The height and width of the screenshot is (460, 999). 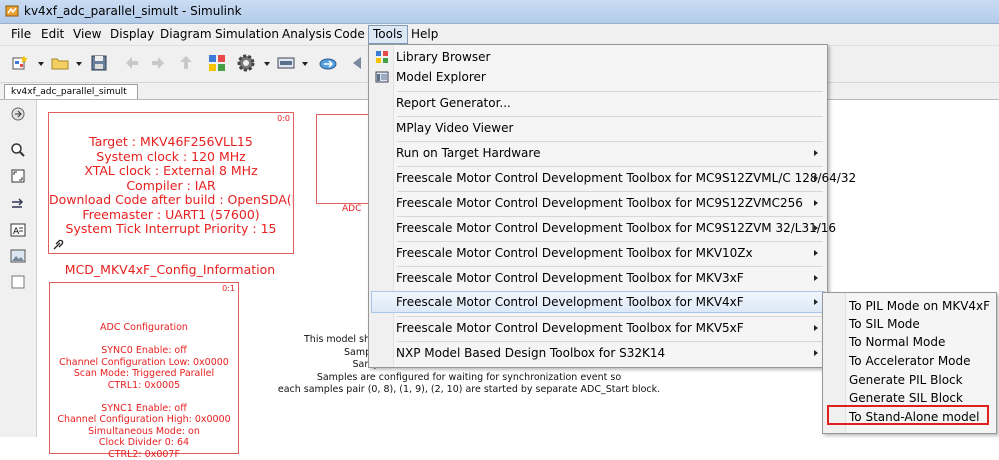 I want to click on adc-config-line: CTRL1: 0x0005, so click(x=144, y=386).